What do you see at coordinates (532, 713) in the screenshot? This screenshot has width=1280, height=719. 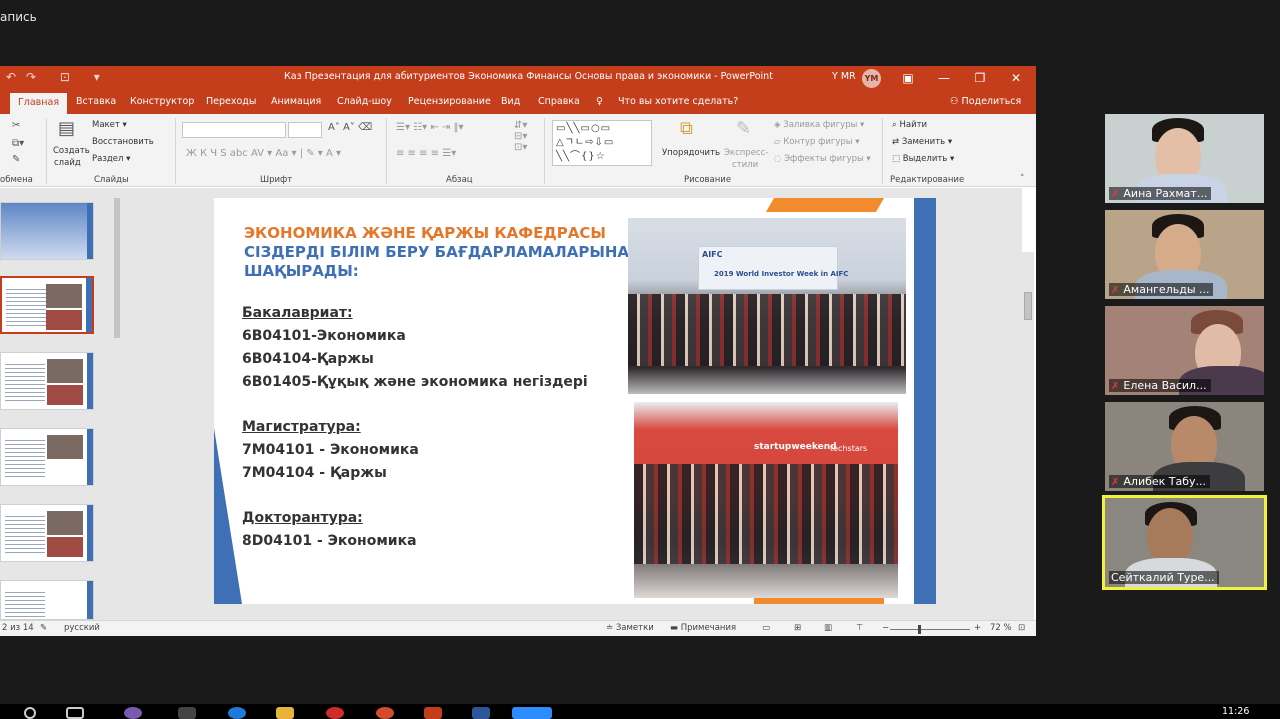 I see `zoom-icon` at bounding box center [532, 713].